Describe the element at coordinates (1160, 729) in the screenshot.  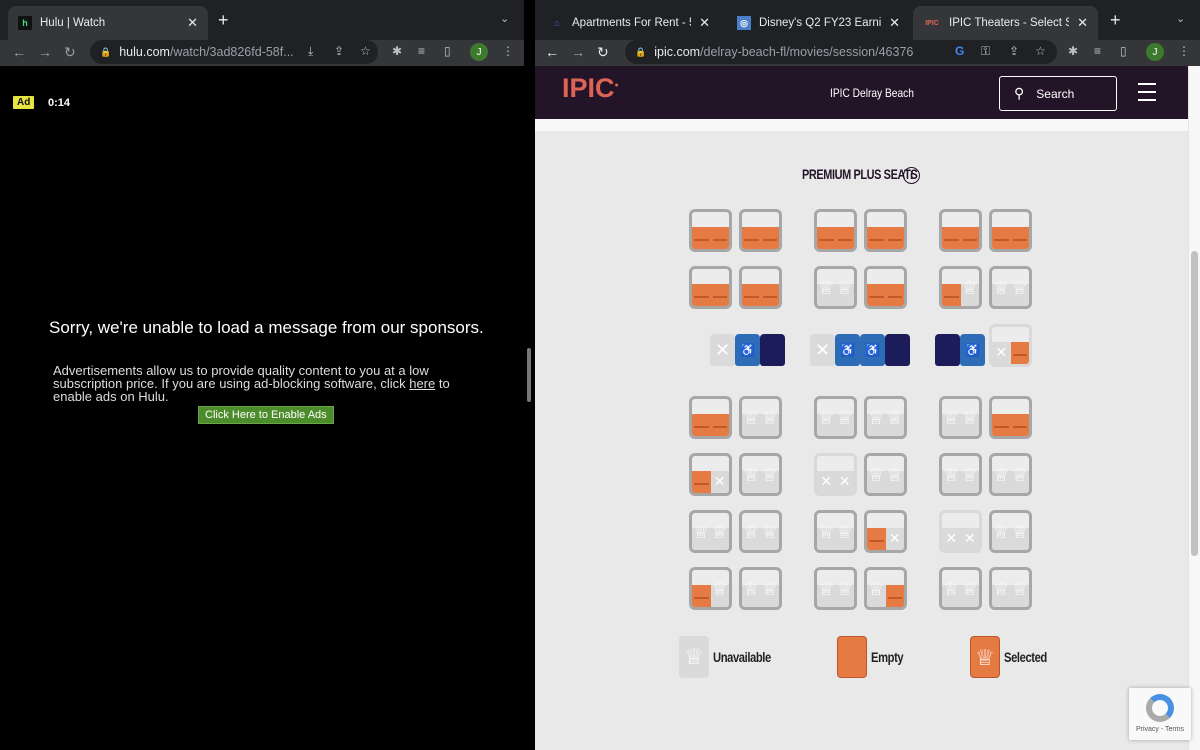
I see `recaptcha-links: Privacy - Terms` at that location.